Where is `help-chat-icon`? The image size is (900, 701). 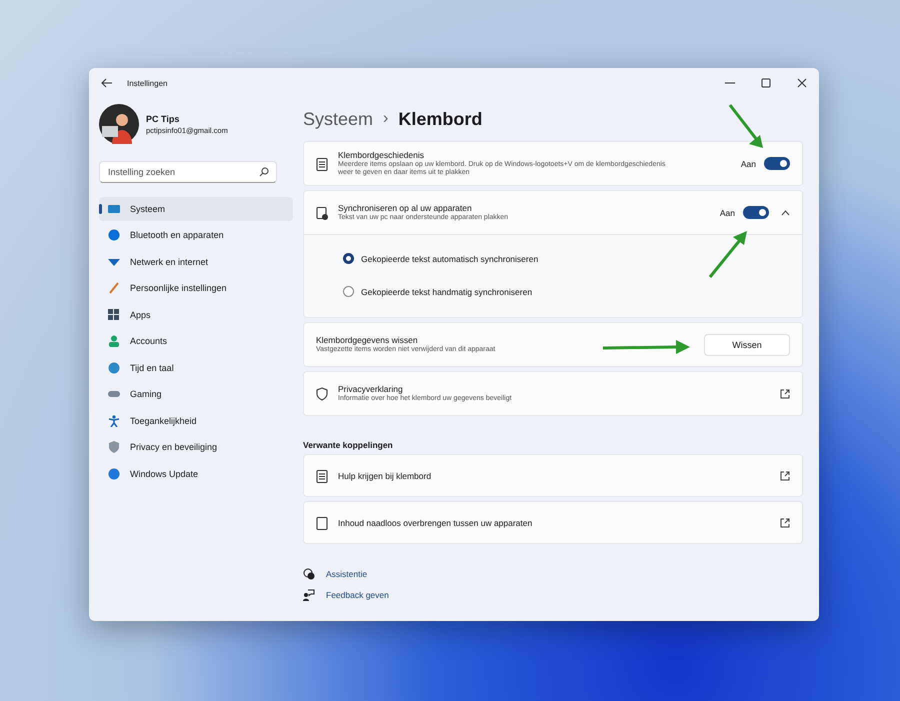
help-chat-icon is located at coordinates (309, 574).